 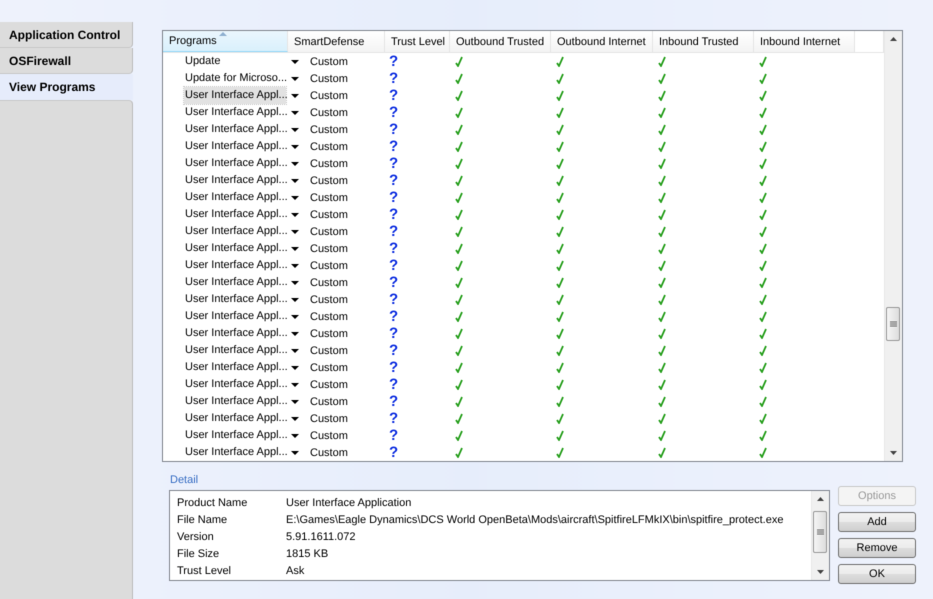 What do you see at coordinates (500, 41) in the screenshot?
I see `column-header: Outbound Trusted` at bounding box center [500, 41].